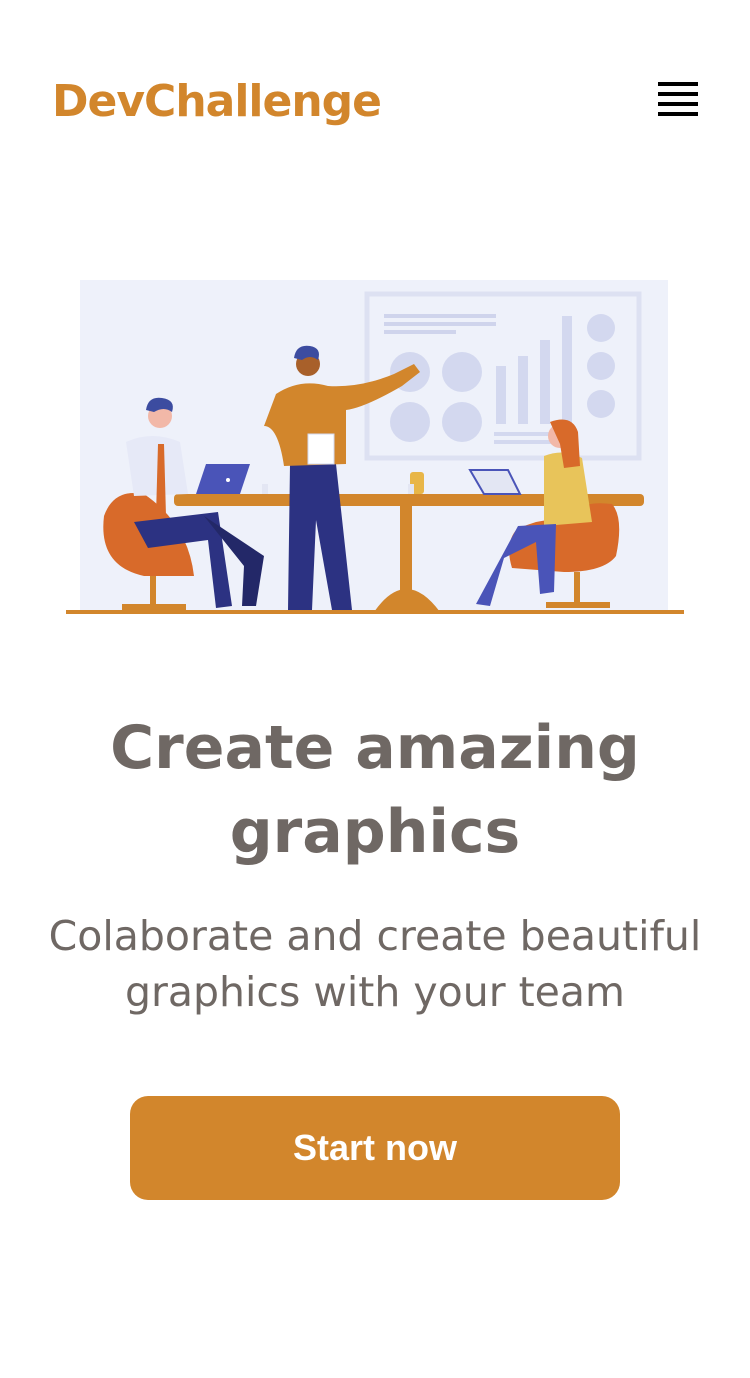 This screenshot has height=1378, width=750. Describe the element at coordinates (375, 790) in the screenshot. I see `hero-title: Create amazing graphics` at that location.